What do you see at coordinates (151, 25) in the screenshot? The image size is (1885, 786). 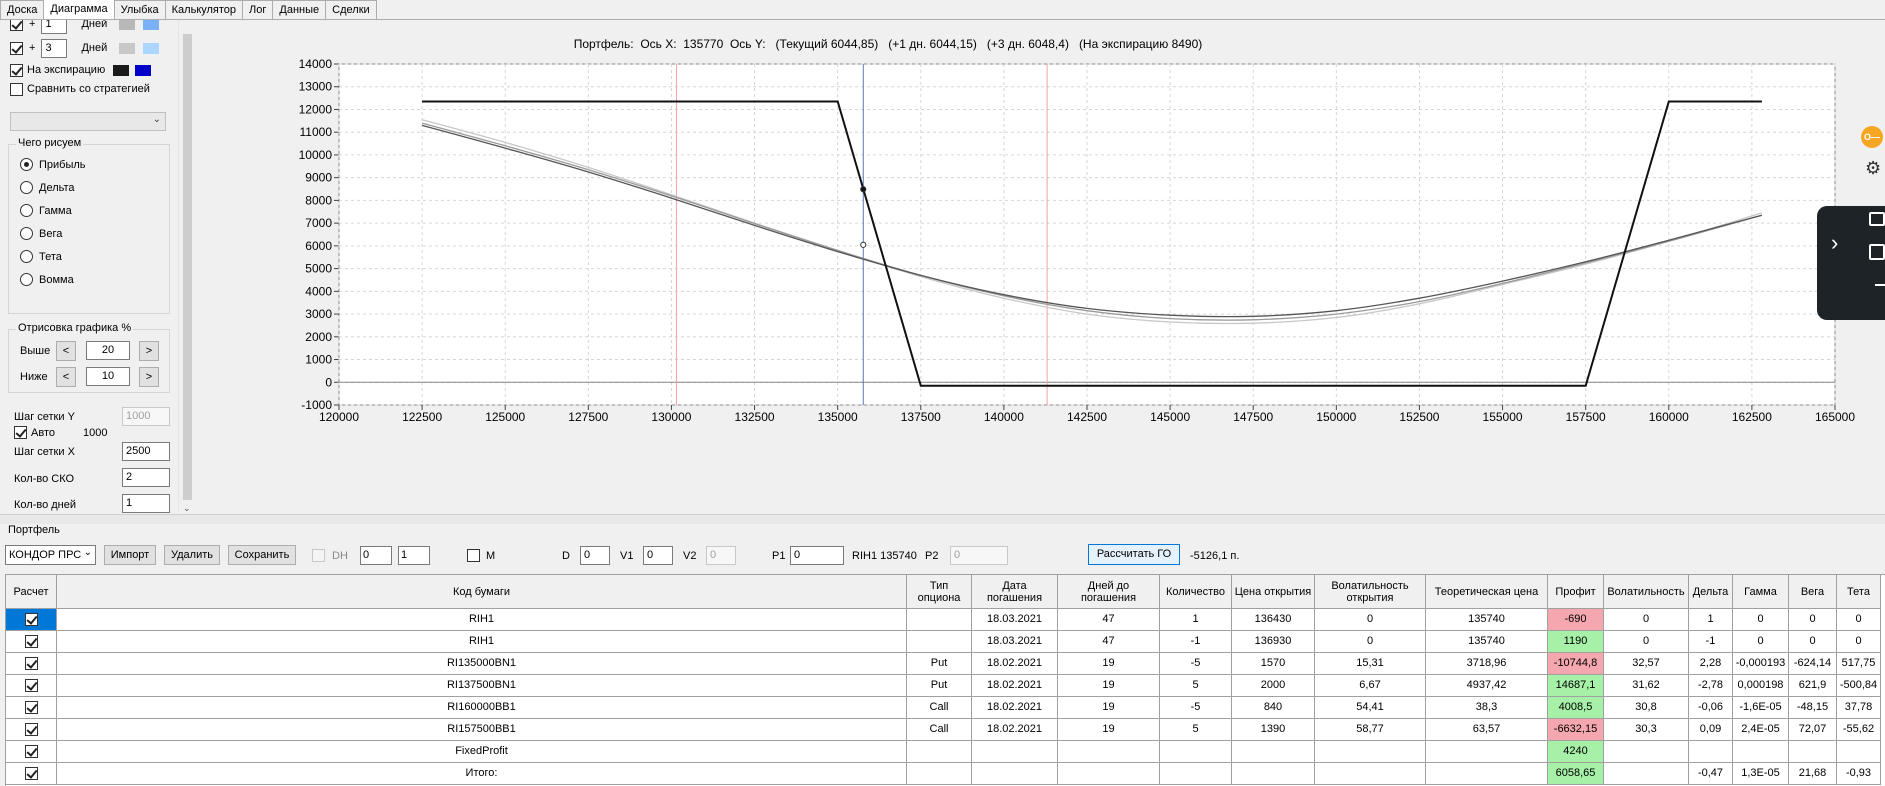 I see `plus1-color2-swatch` at bounding box center [151, 25].